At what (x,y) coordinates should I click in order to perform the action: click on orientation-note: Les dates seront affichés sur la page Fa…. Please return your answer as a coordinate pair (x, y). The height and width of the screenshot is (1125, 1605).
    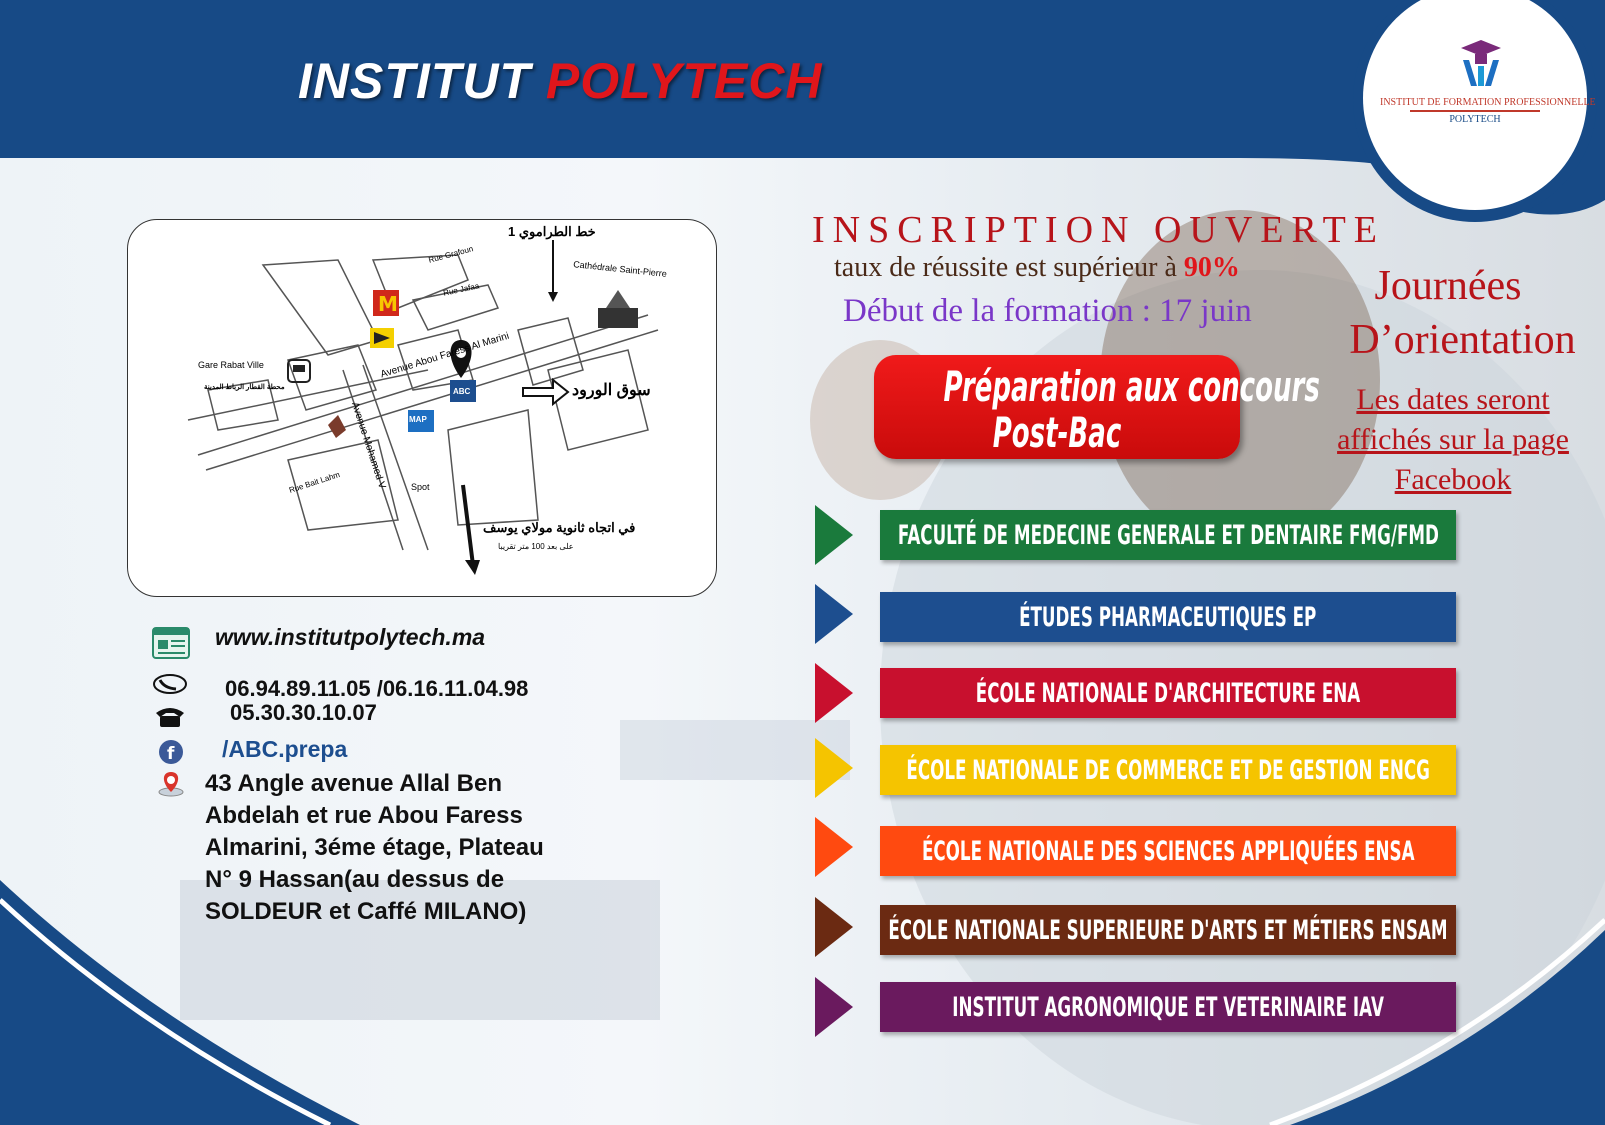
    Looking at the image, I should click on (1453, 440).